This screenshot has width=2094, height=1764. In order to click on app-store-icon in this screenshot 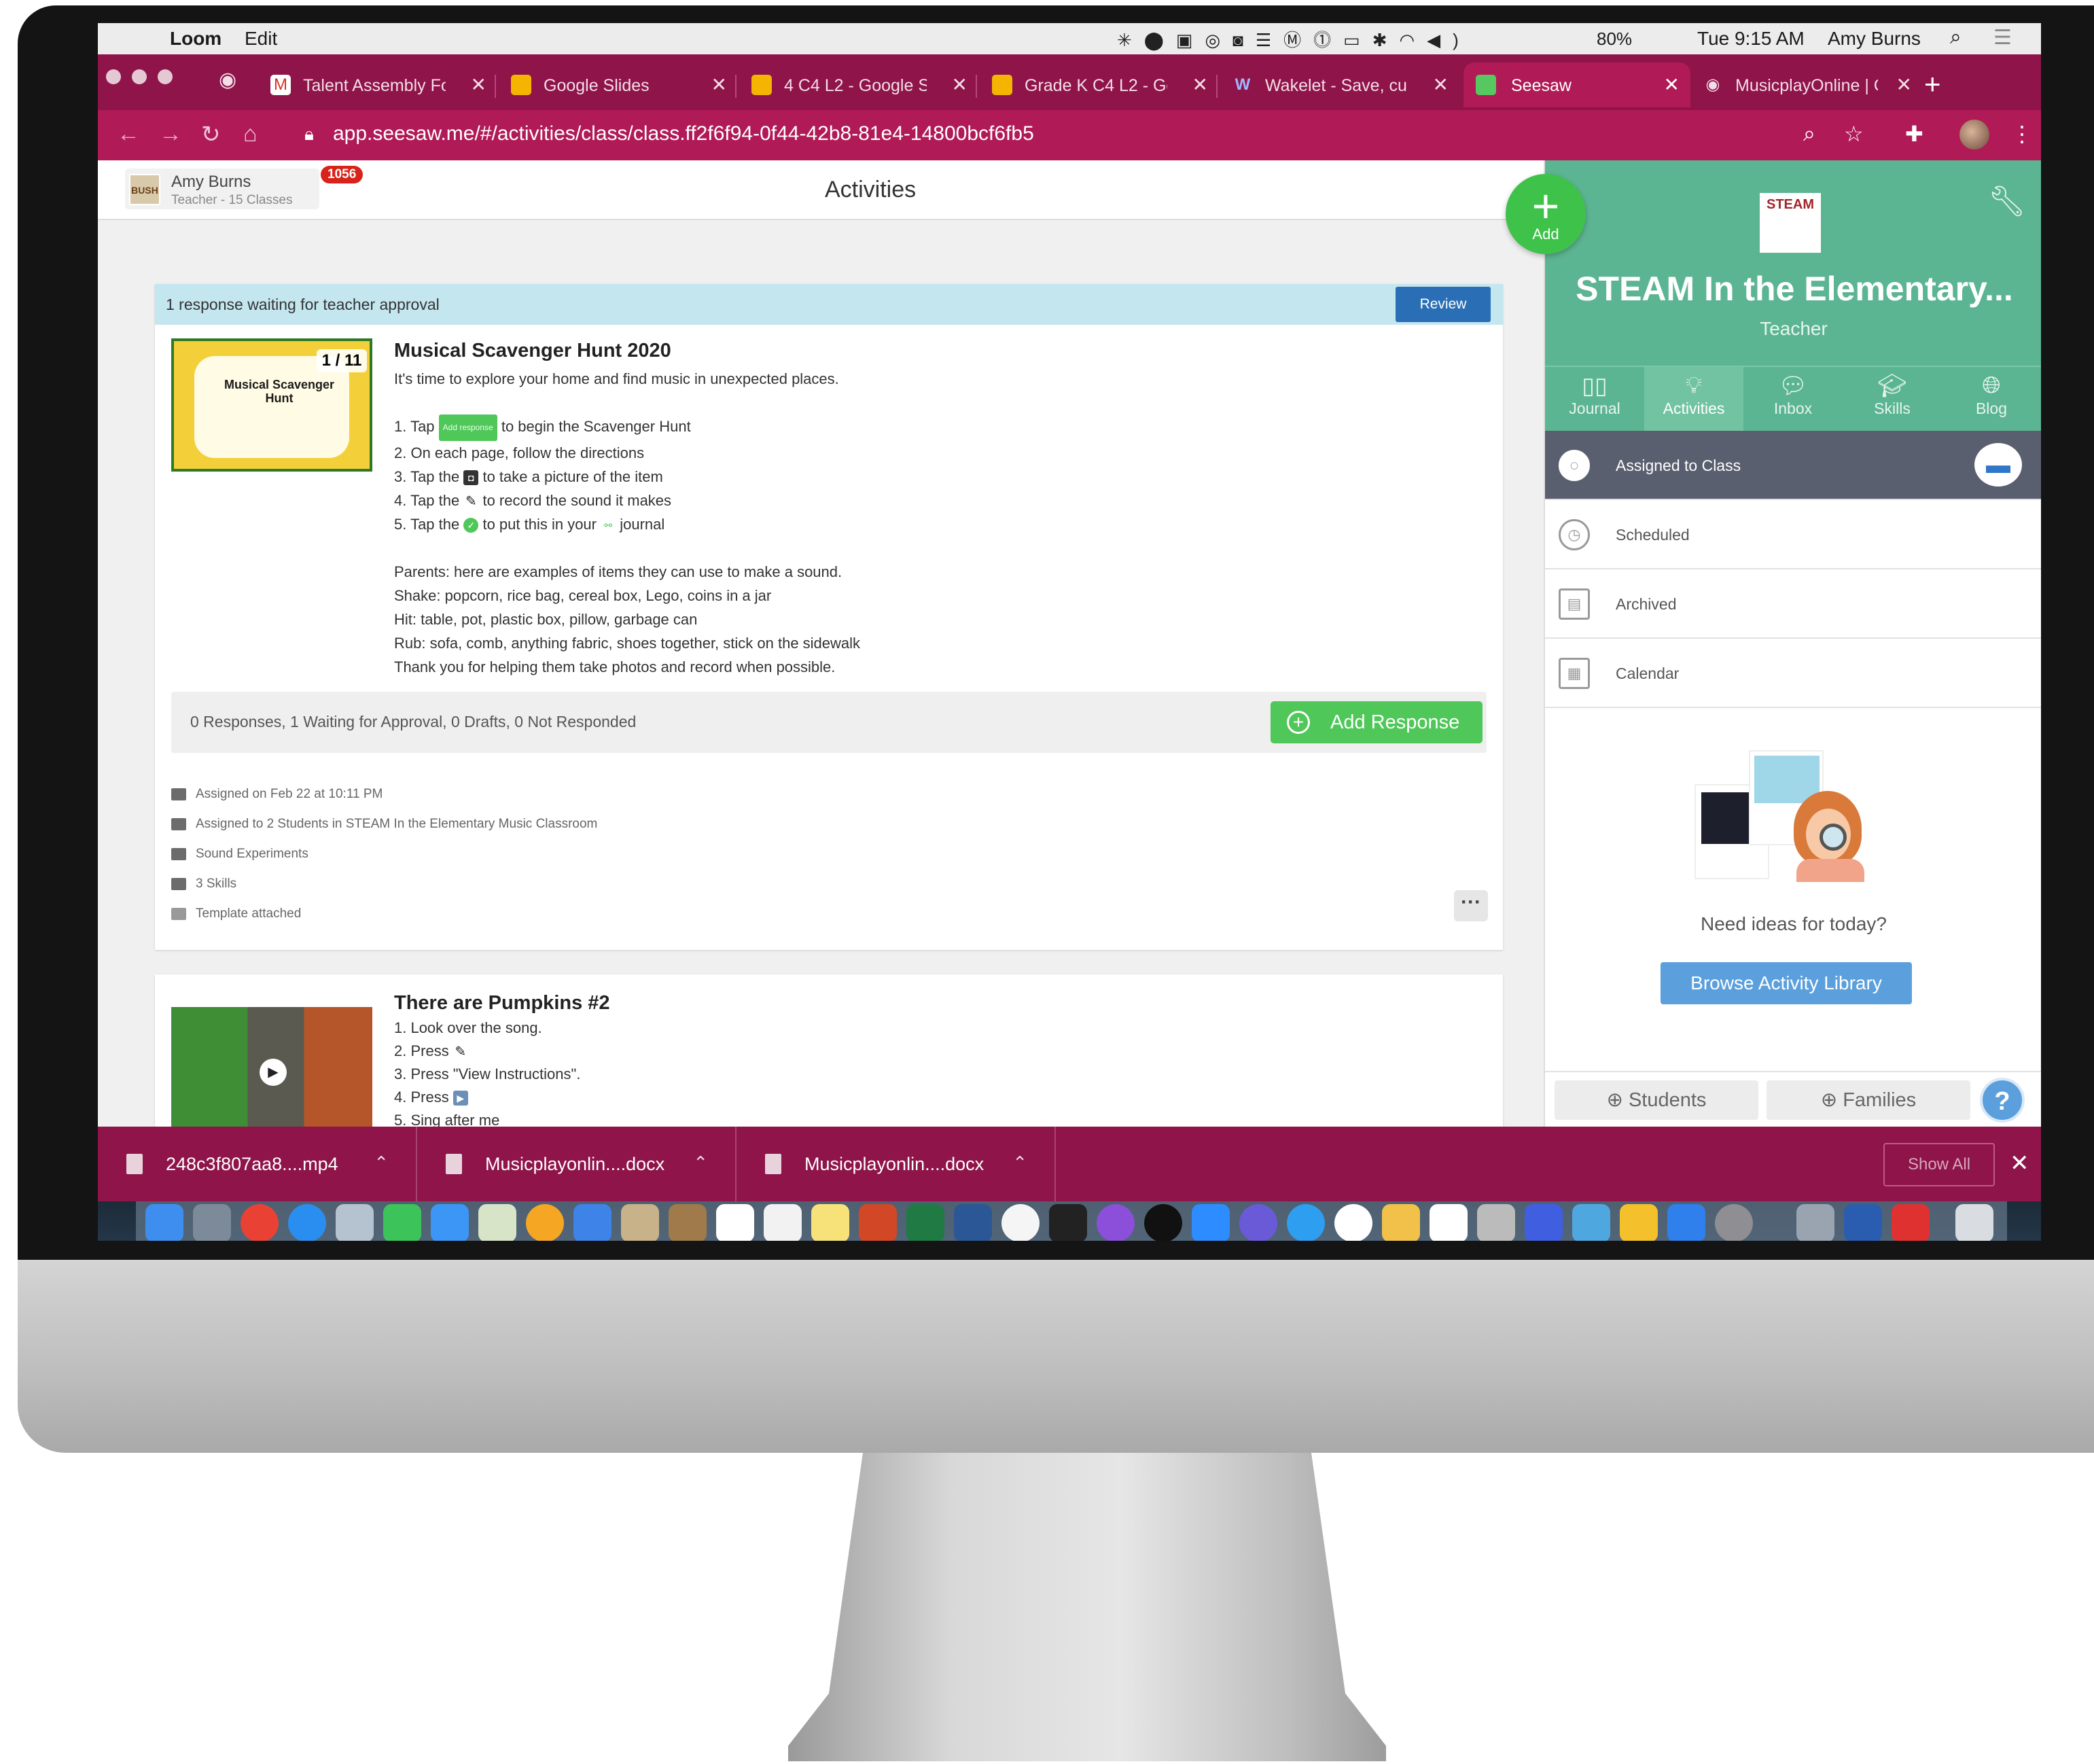, I will do `click(1686, 1222)`.